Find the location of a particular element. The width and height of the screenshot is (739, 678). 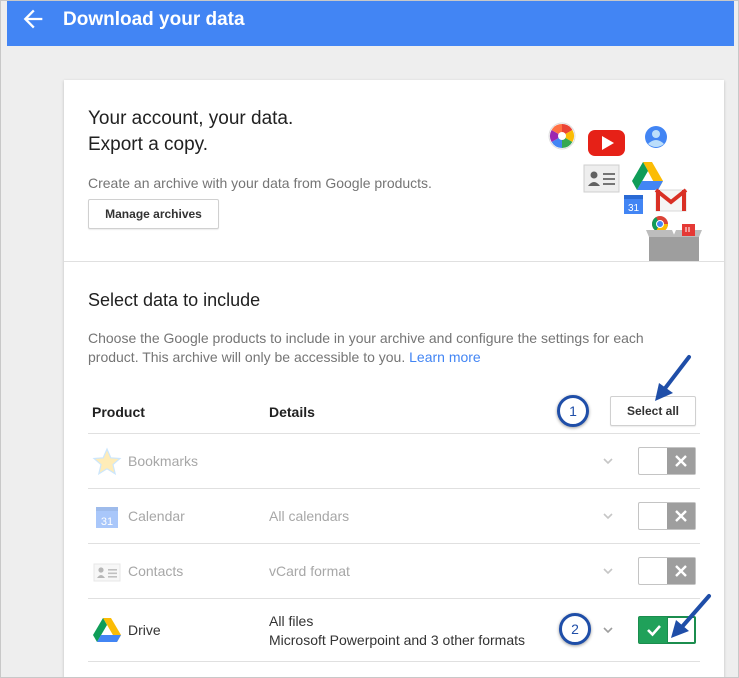

drive-logo-icon is located at coordinates (647, 176).